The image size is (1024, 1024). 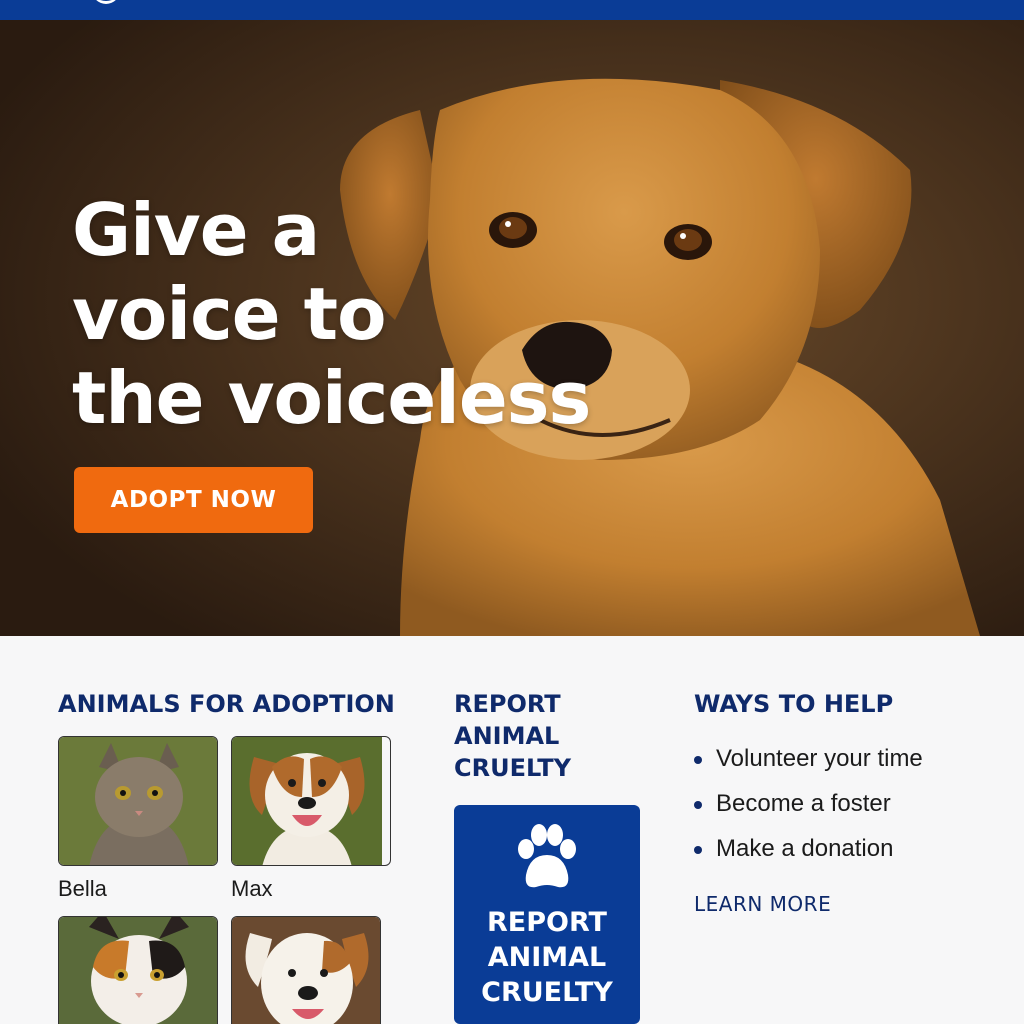 I want to click on learn-more-link: LEARN MORE, so click(x=762, y=904).